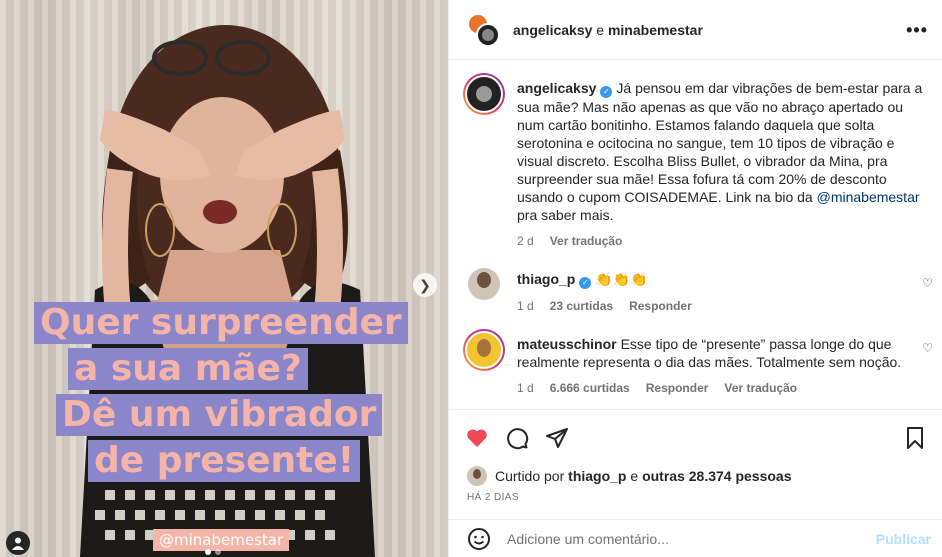 The height and width of the screenshot is (557, 942). What do you see at coordinates (565, 215) in the screenshot?
I see `caption-text-end: pra saber mais.` at bounding box center [565, 215].